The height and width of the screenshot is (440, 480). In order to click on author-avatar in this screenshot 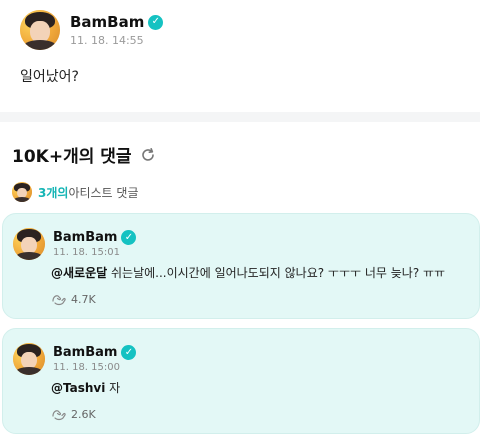, I will do `click(40, 30)`.